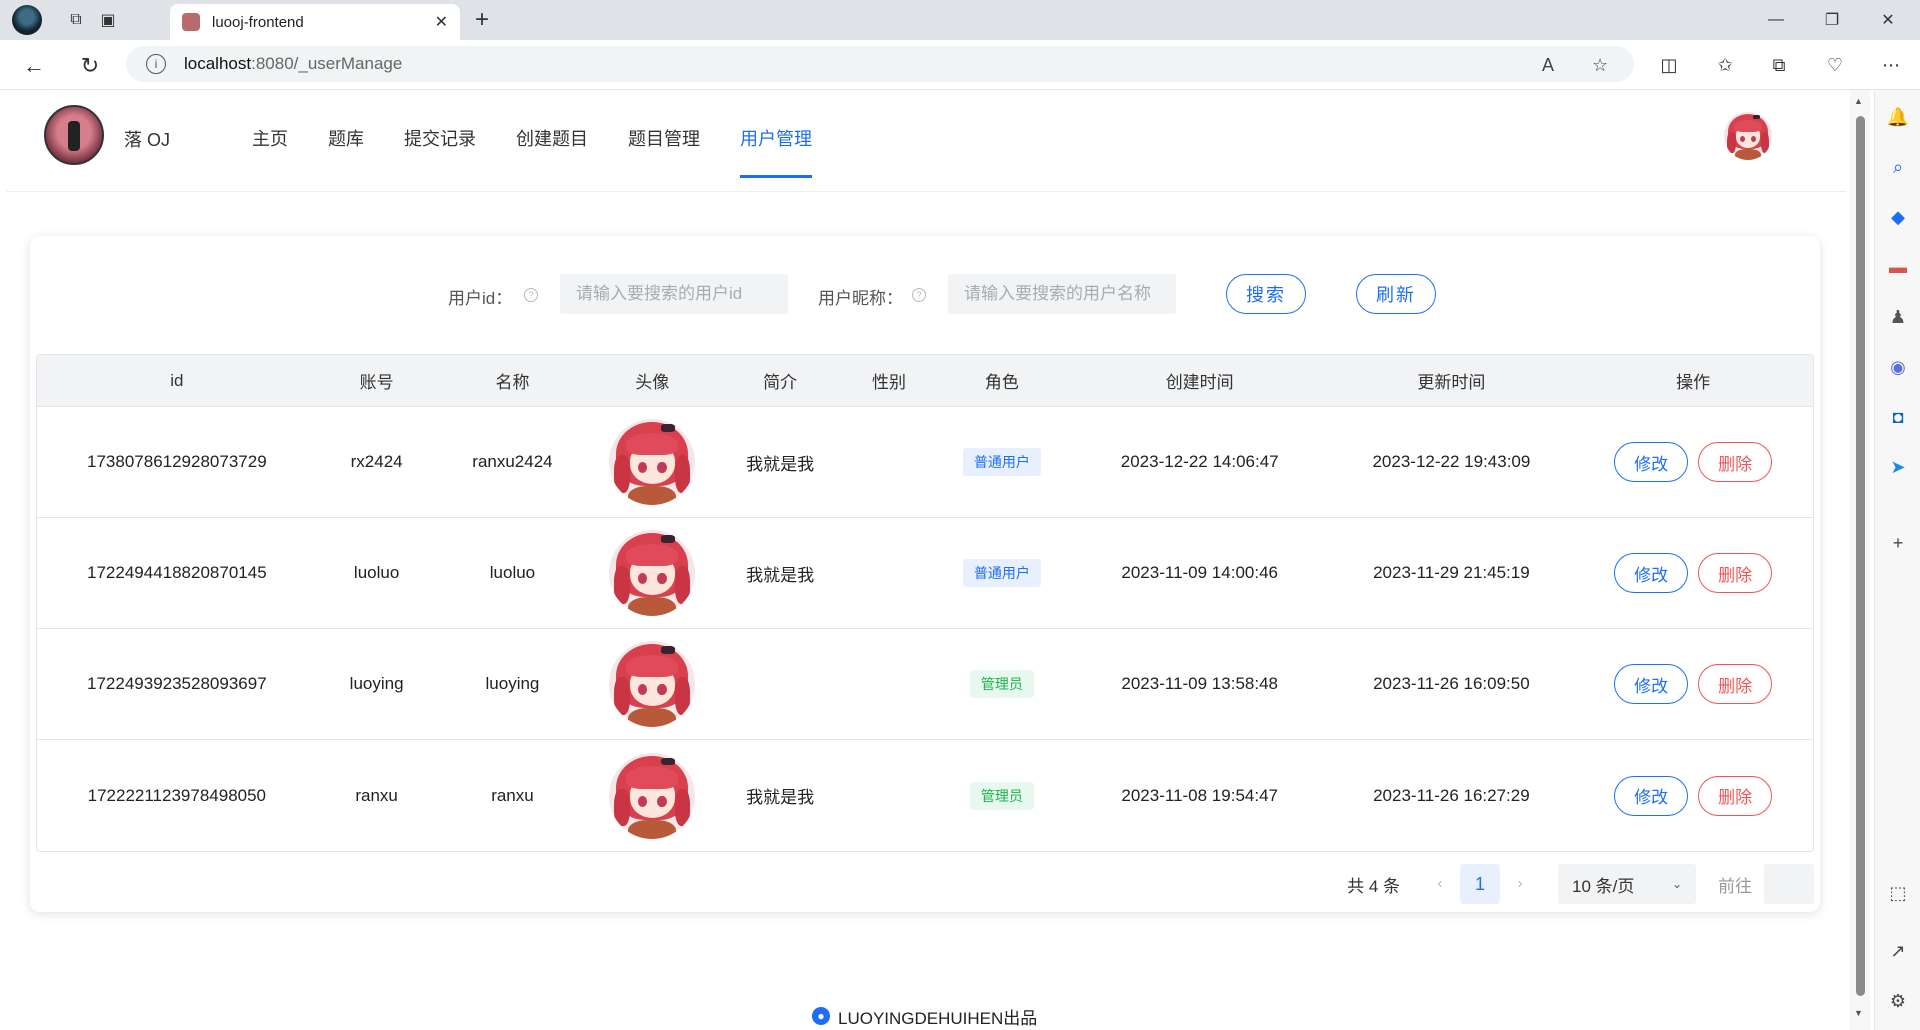  What do you see at coordinates (1858, 1013) in the screenshot?
I see `scroll-down-icon: ▼` at bounding box center [1858, 1013].